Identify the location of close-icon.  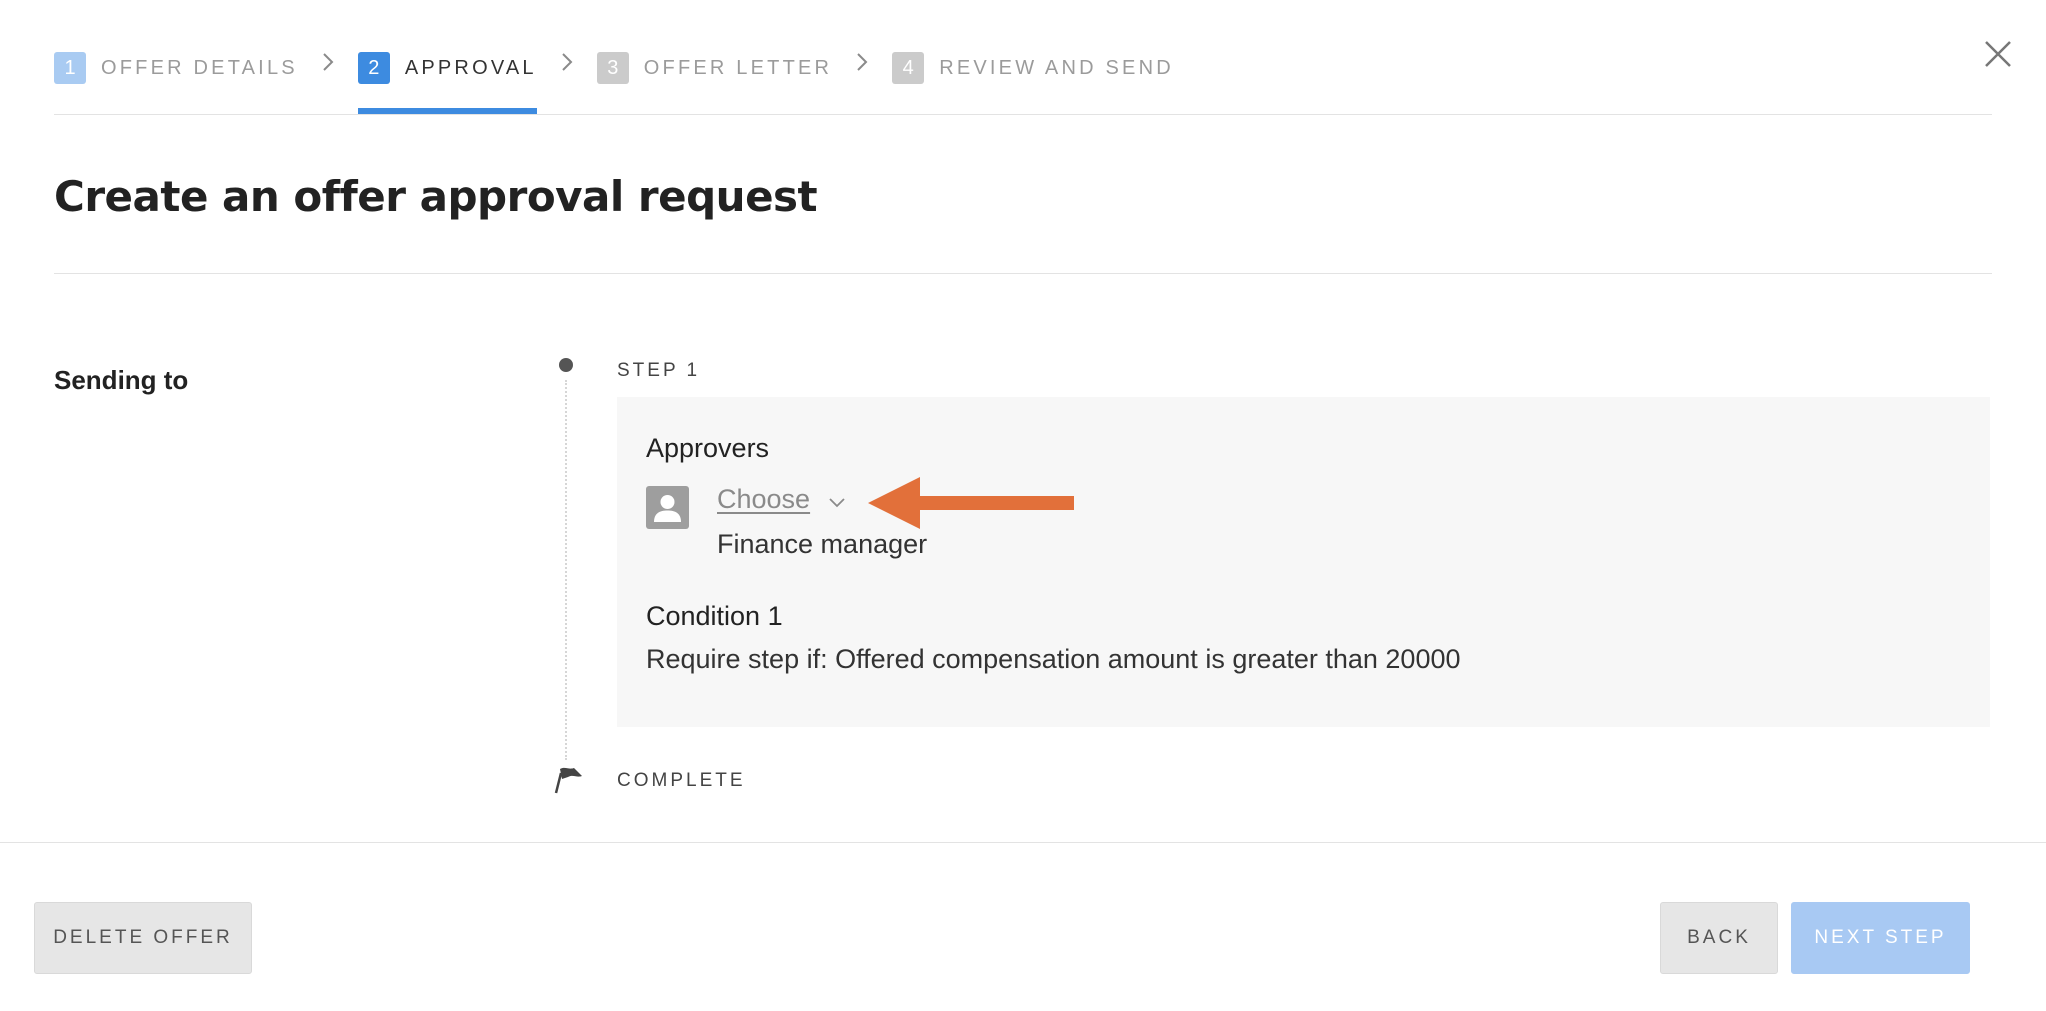
(1998, 54).